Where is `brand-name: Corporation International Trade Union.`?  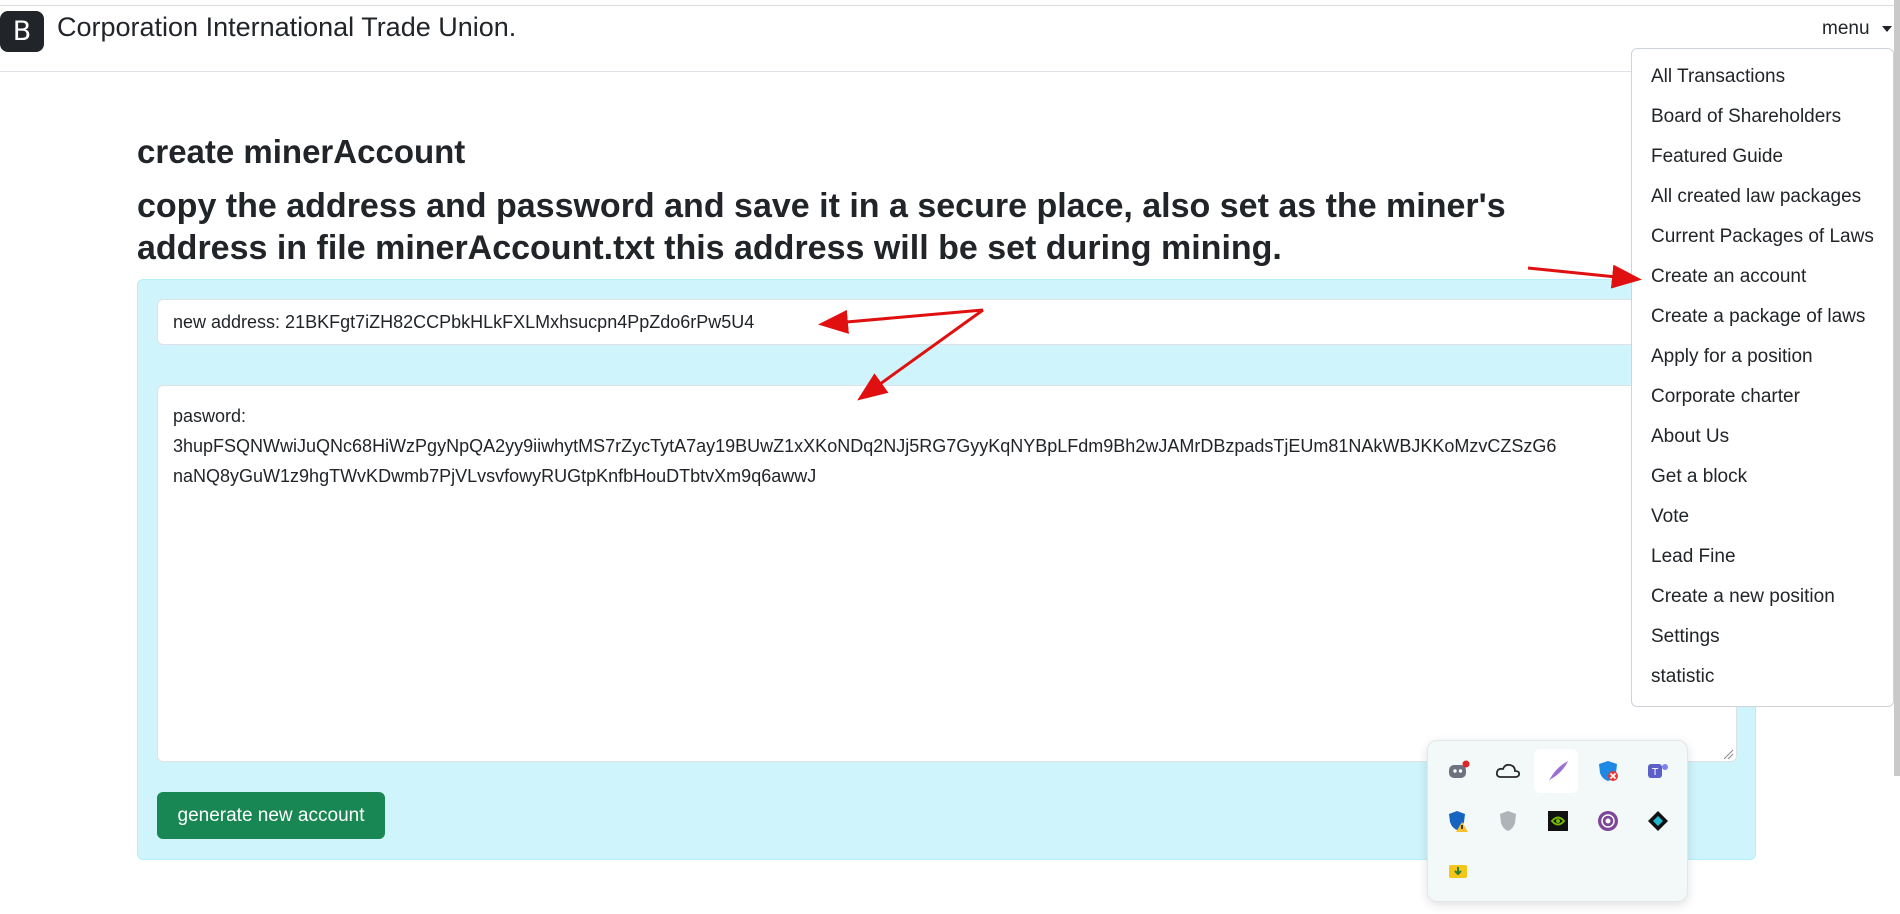 brand-name: Corporation International Trade Union. is located at coordinates (286, 27).